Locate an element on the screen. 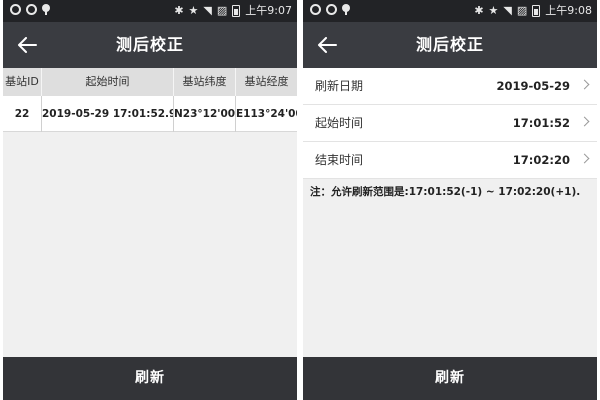  list-item-start-time: 起始时间 17:01:52 is located at coordinates (450, 123).